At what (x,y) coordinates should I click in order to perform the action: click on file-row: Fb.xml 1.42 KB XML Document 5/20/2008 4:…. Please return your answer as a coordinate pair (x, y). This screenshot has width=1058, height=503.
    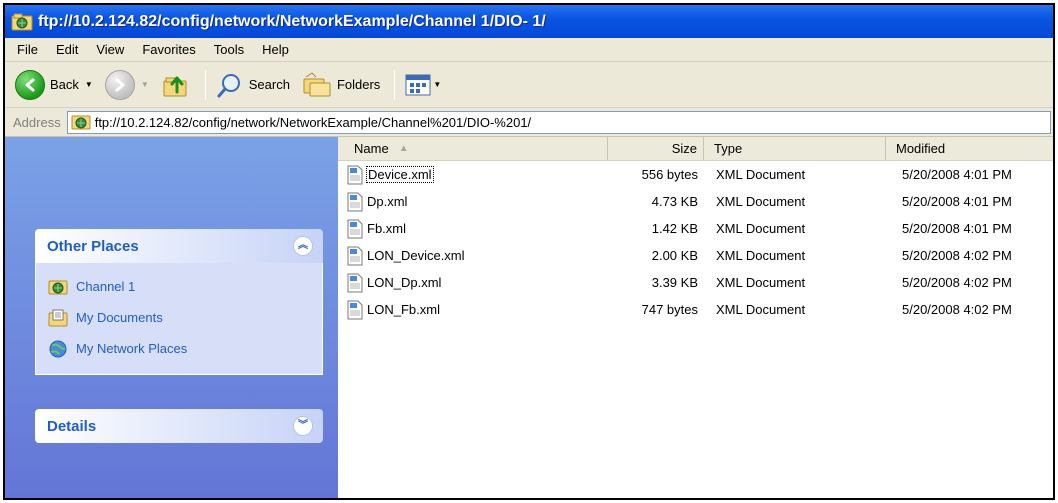
    Looking at the image, I should click on (695, 228).